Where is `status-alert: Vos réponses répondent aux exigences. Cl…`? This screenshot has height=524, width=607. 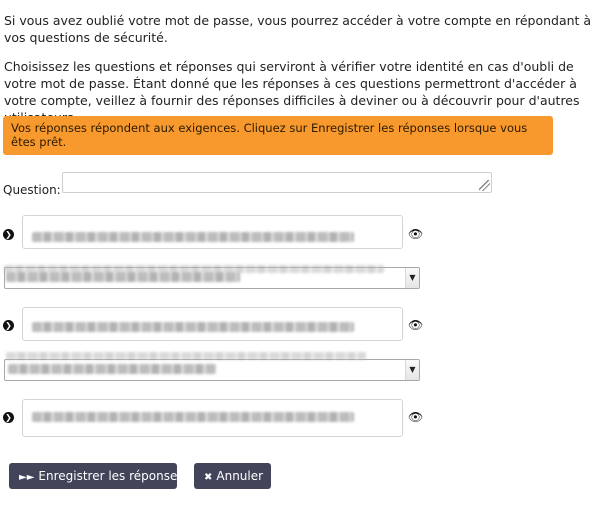
status-alert: Vos réponses répondent aux exigences. Cl… is located at coordinates (278, 135).